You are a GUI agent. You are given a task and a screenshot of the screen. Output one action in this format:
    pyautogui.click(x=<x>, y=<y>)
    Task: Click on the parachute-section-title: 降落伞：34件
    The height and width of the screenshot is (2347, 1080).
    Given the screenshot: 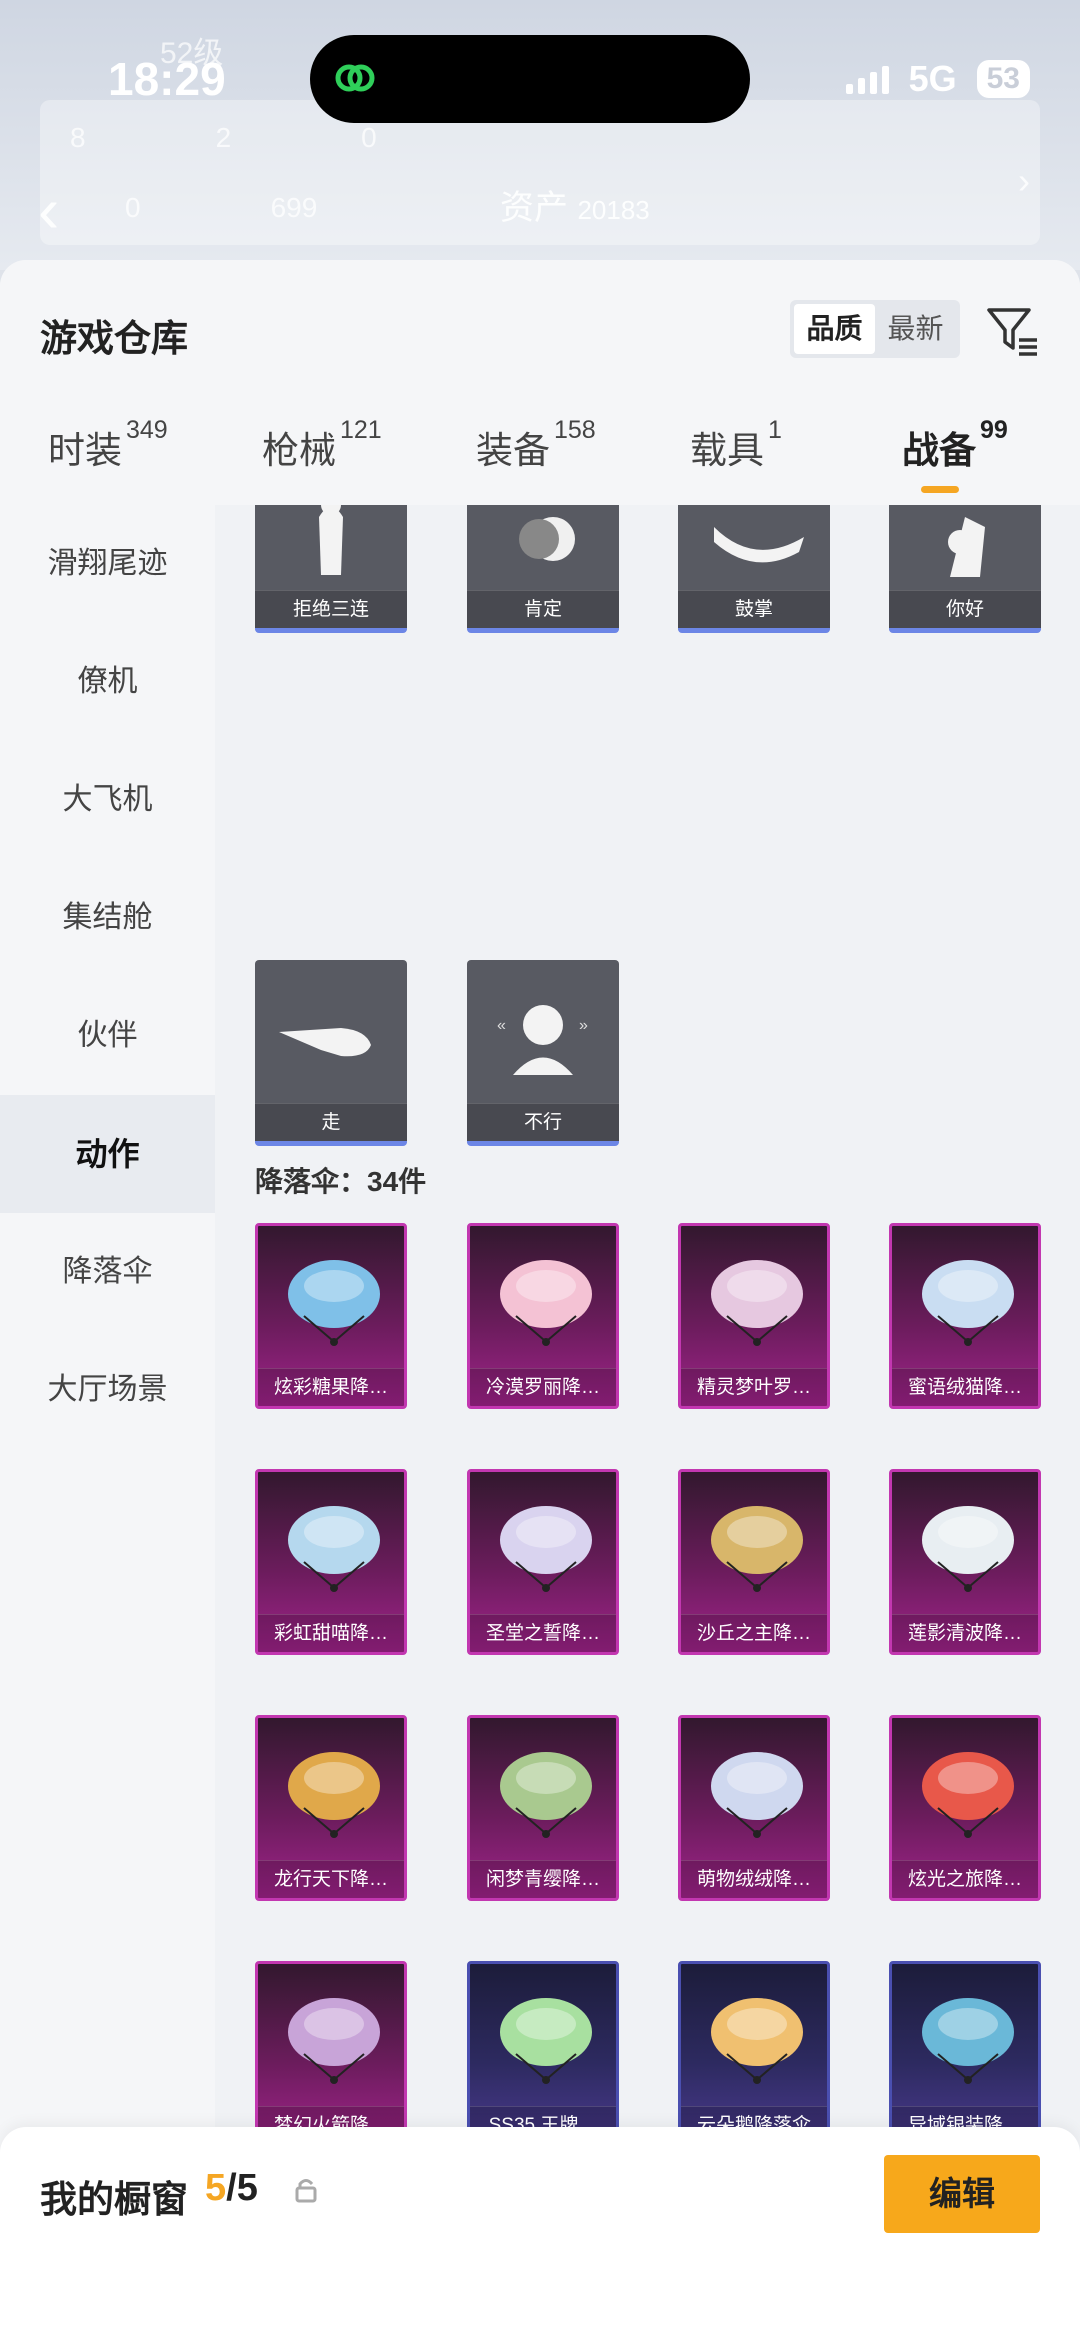 What is the action you would take?
    pyautogui.click(x=341, y=1181)
    